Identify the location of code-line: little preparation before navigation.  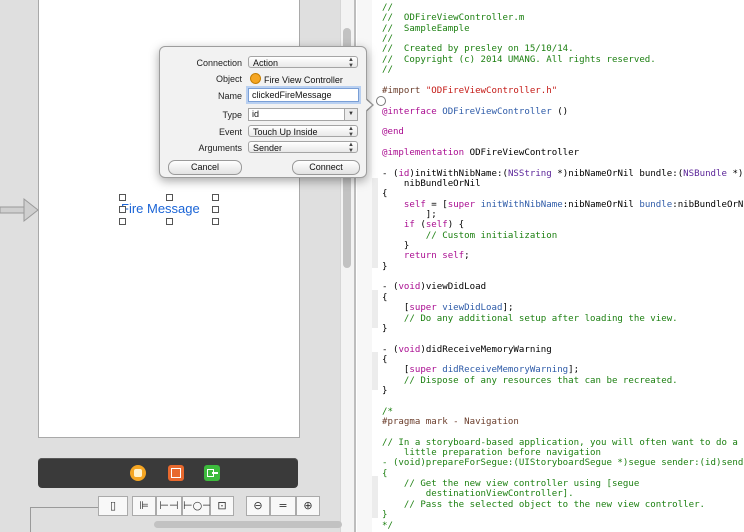
(491, 453).